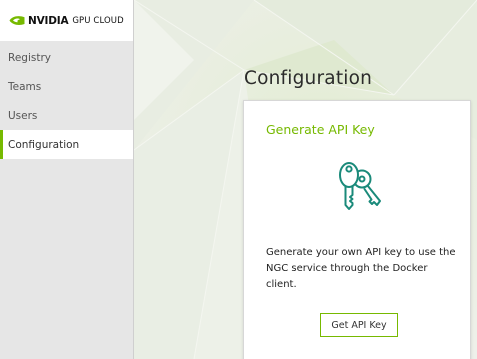 The width and height of the screenshot is (477, 359). I want to click on sidebar-nav: Registry Teams Users Configuration, so click(66, 101).